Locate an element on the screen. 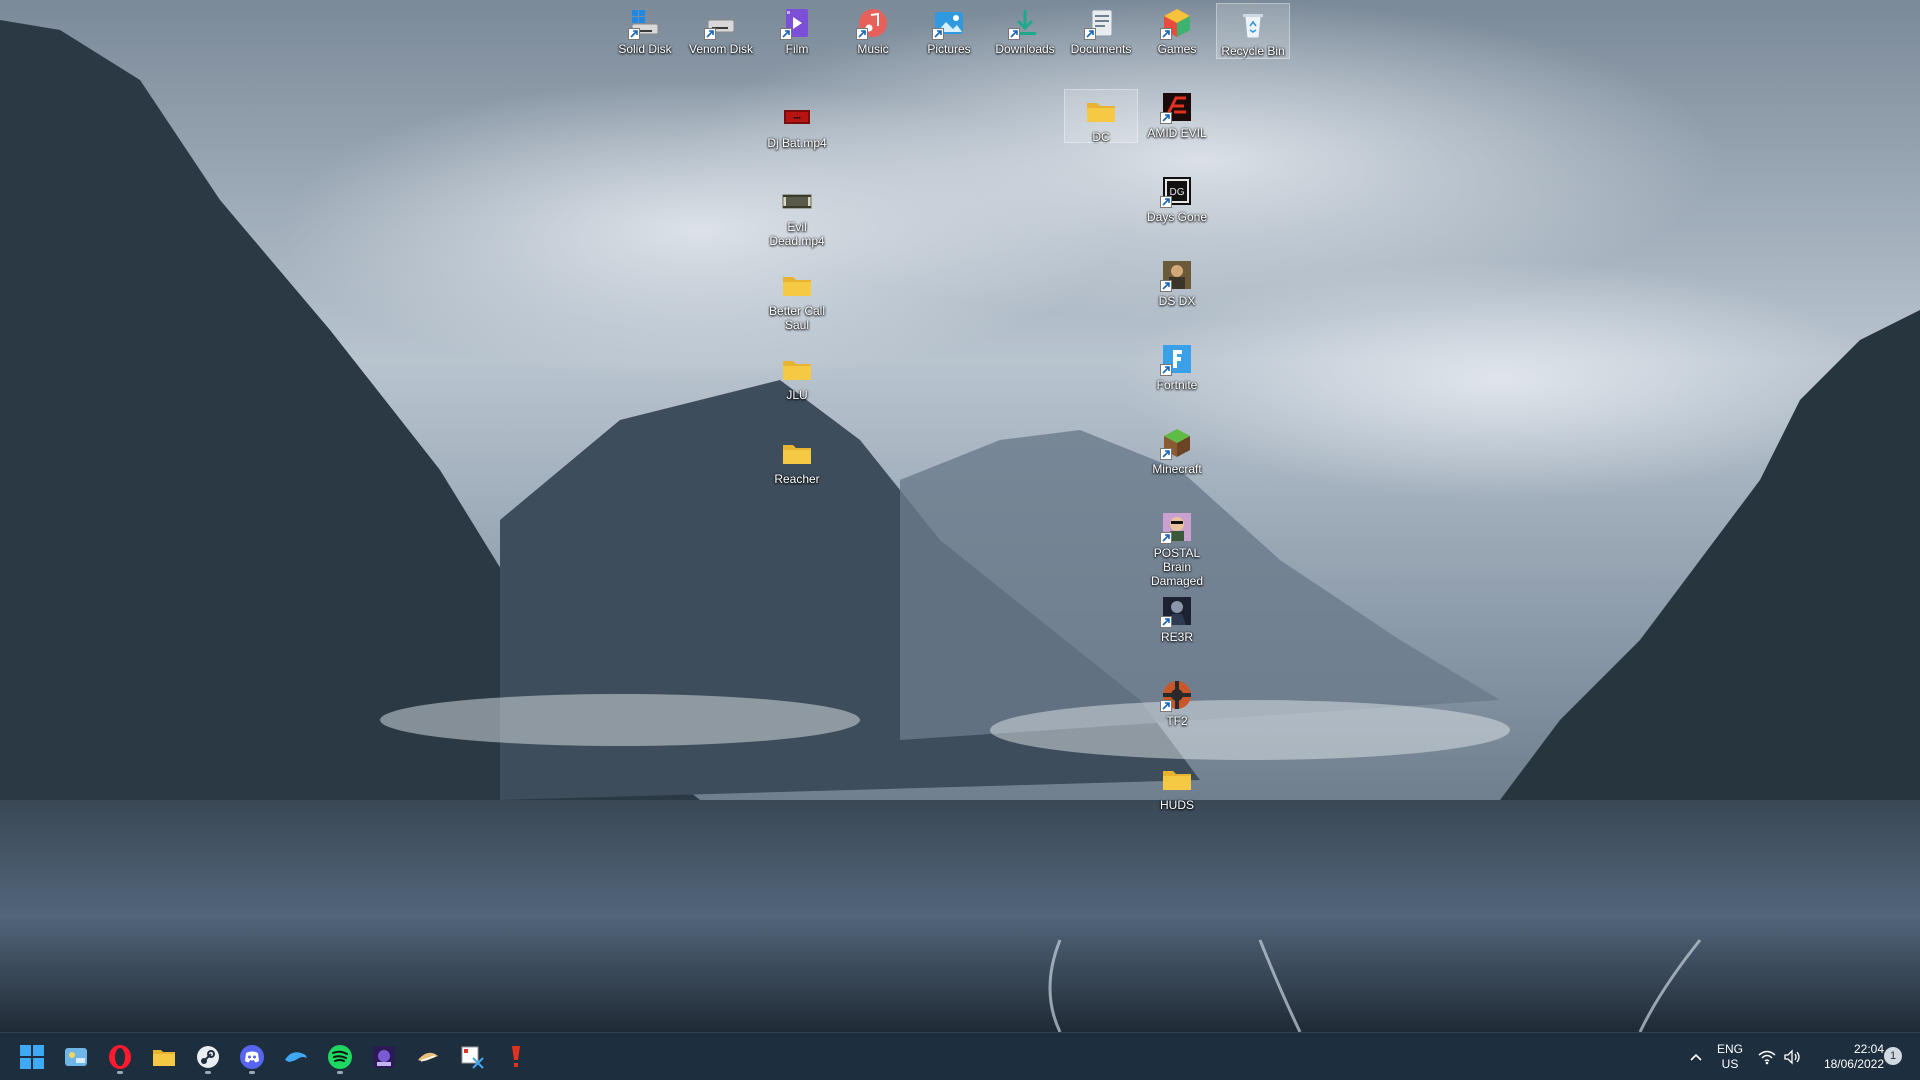 The height and width of the screenshot is (1080, 1920). opera-icon is located at coordinates (120, 1057).